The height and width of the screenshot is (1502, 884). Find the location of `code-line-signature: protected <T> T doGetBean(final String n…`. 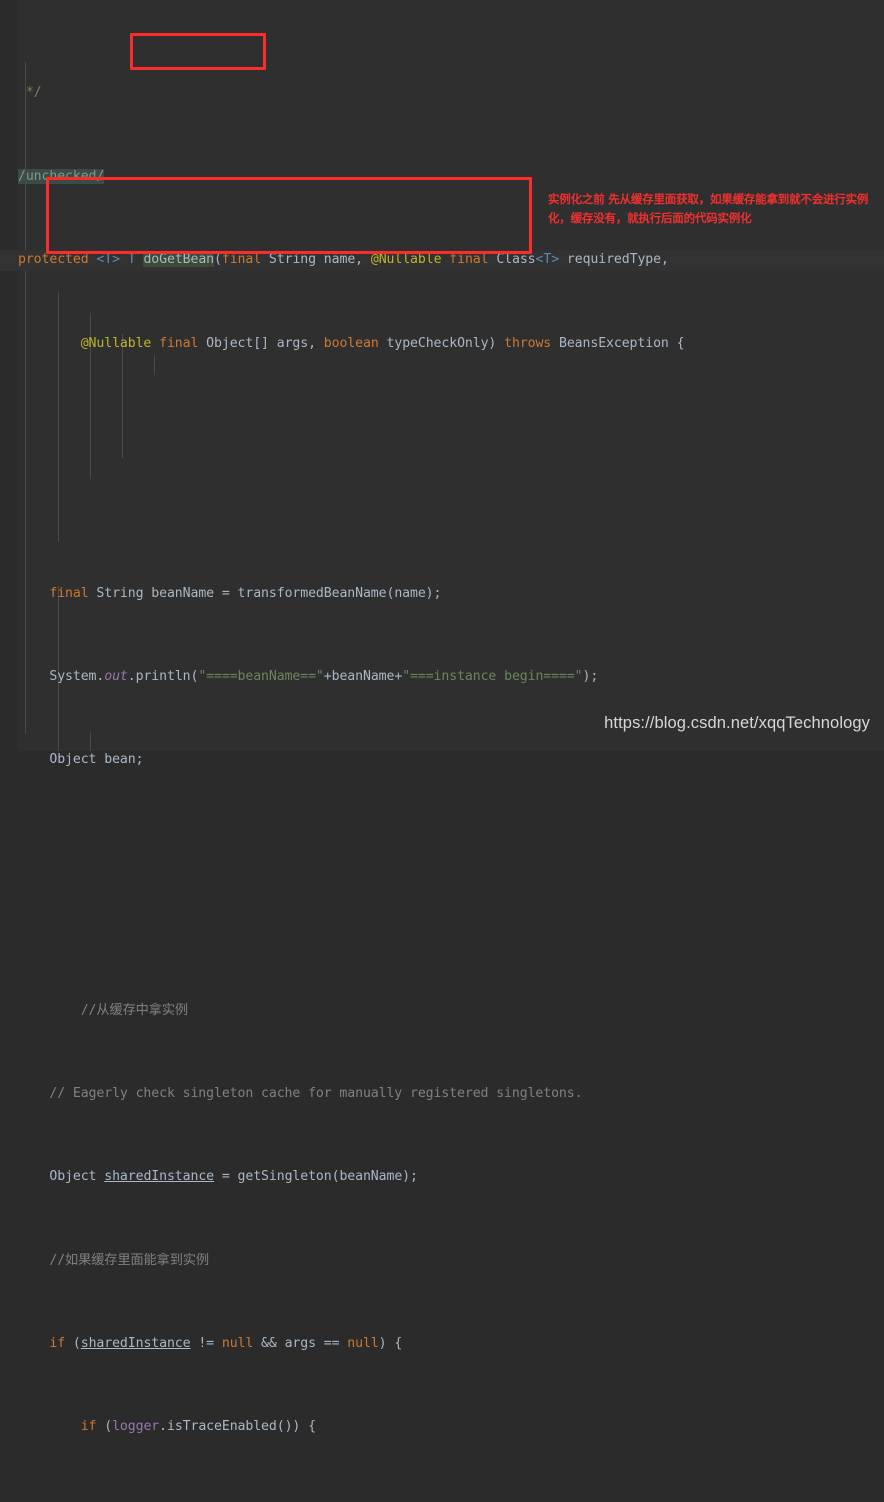

code-line-signature: protected <T> T doGetBean(final String n… is located at coordinates (442, 260).